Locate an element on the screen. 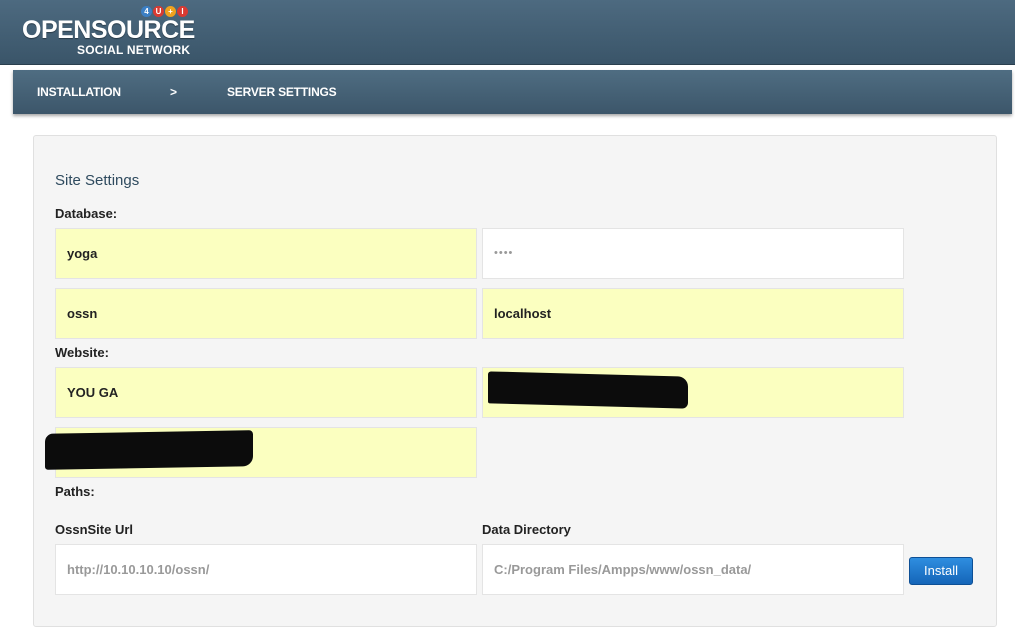  db-name-input: ossn is located at coordinates (266, 313).